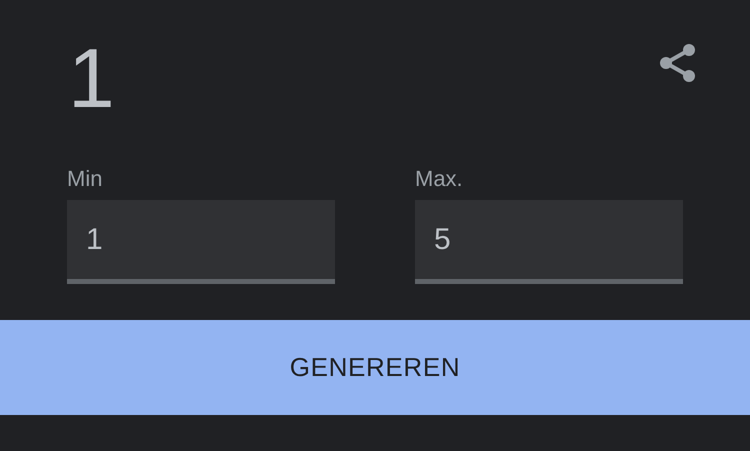 This screenshot has height=451, width=750. What do you see at coordinates (201, 242) in the screenshot?
I see `number-input: 1` at bounding box center [201, 242].